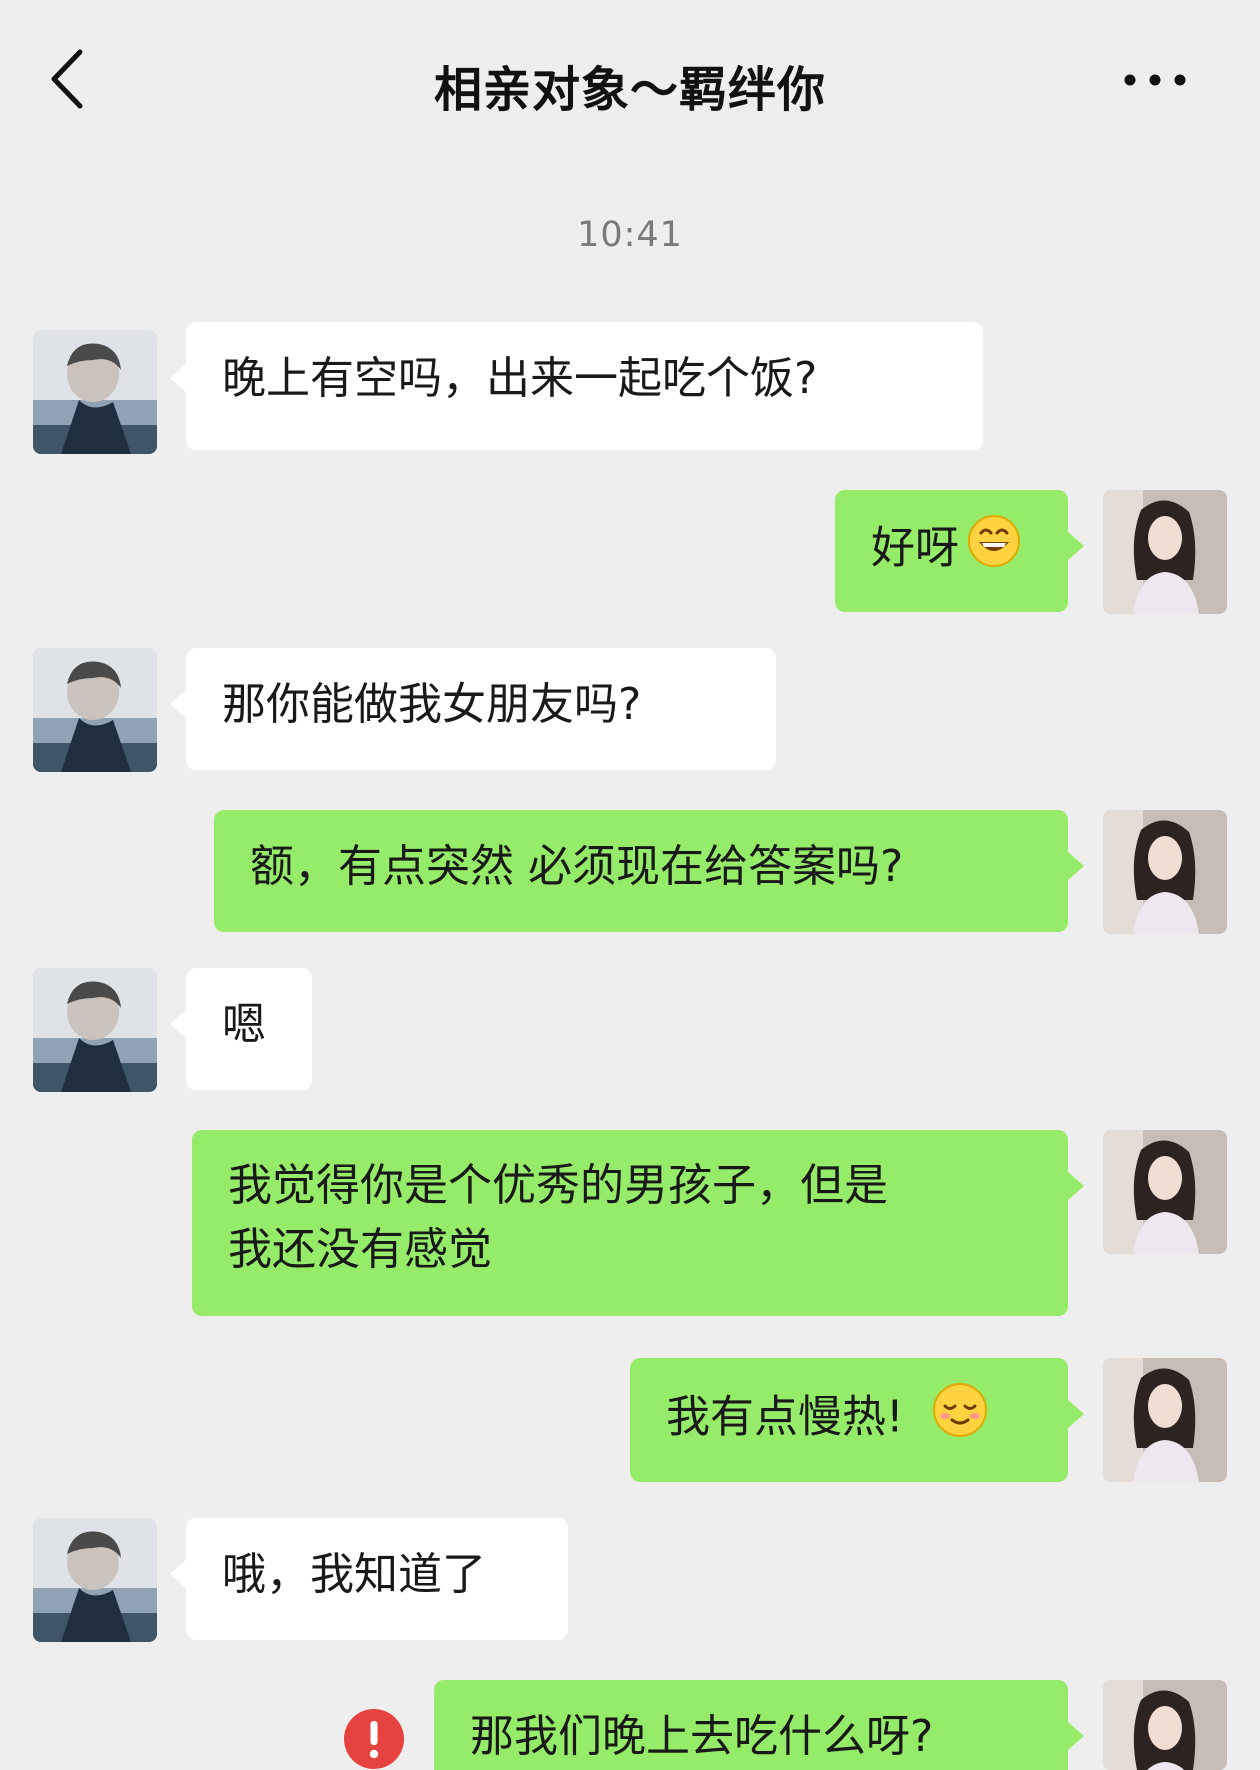 Image resolution: width=1260 pixels, height=1770 pixels. Describe the element at coordinates (1155, 80) in the screenshot. I see `more-icon` at that location.